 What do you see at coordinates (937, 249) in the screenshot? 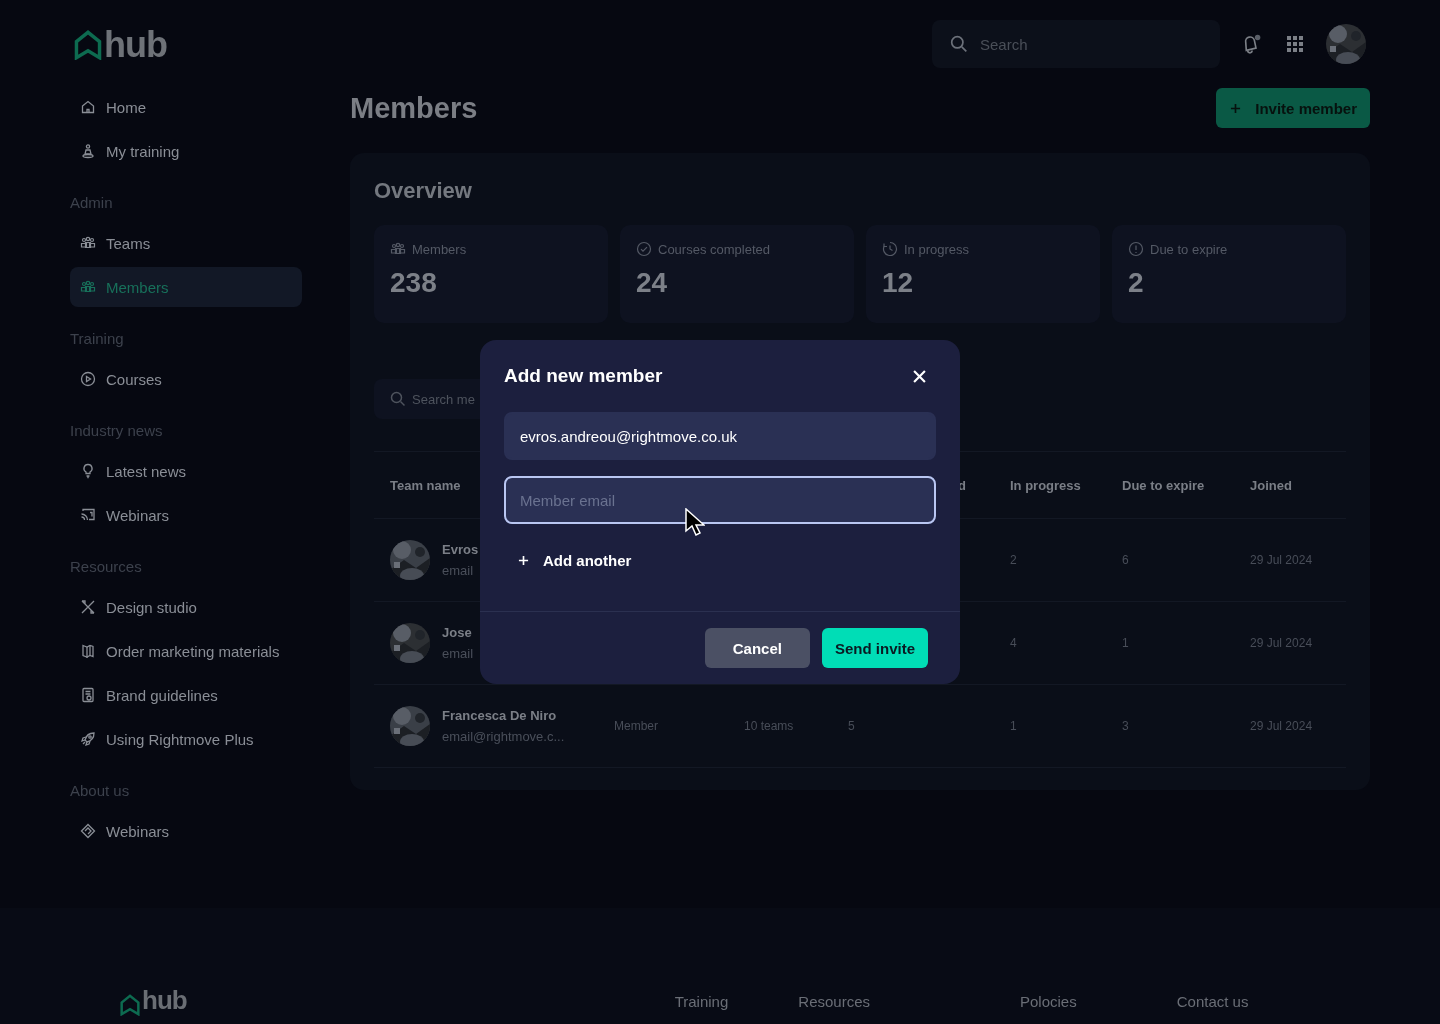
I see `stat-label: In progress` at bounding box center [937, 249].